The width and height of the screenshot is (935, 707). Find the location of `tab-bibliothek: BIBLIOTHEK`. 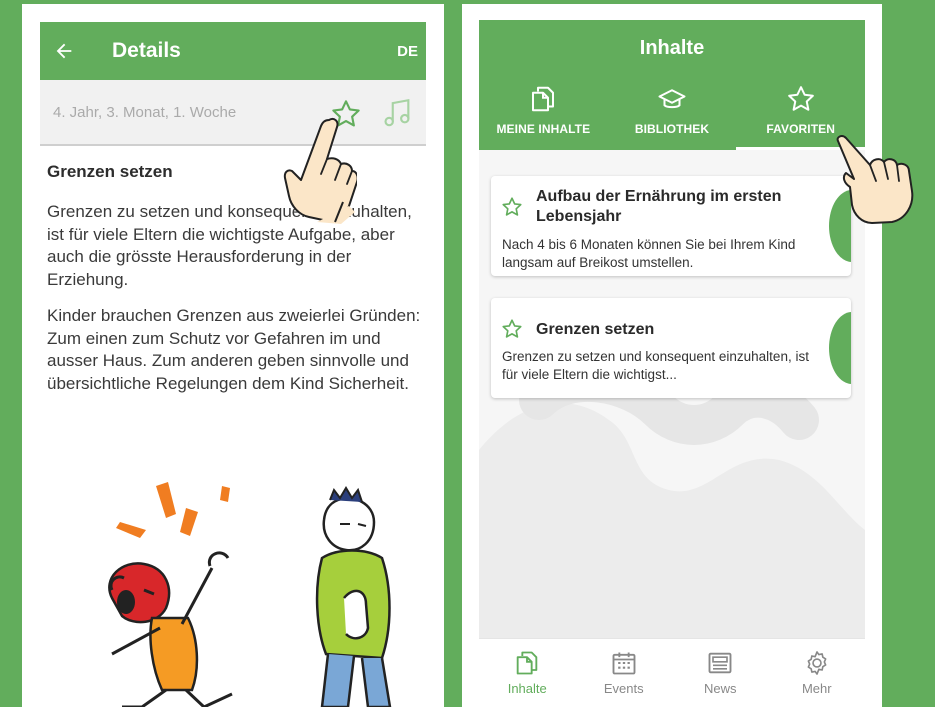

tab-bibliothek: BIBLIOTHEK is located at coordinates (672, 115).